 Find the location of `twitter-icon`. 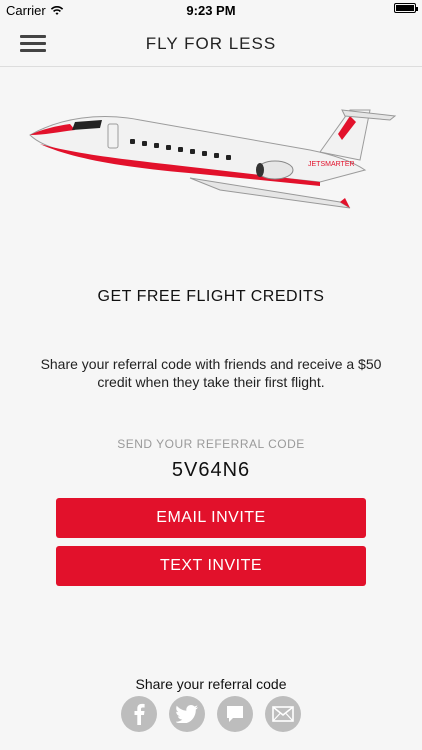

twitter-icon is located at coordinates (187, 714).